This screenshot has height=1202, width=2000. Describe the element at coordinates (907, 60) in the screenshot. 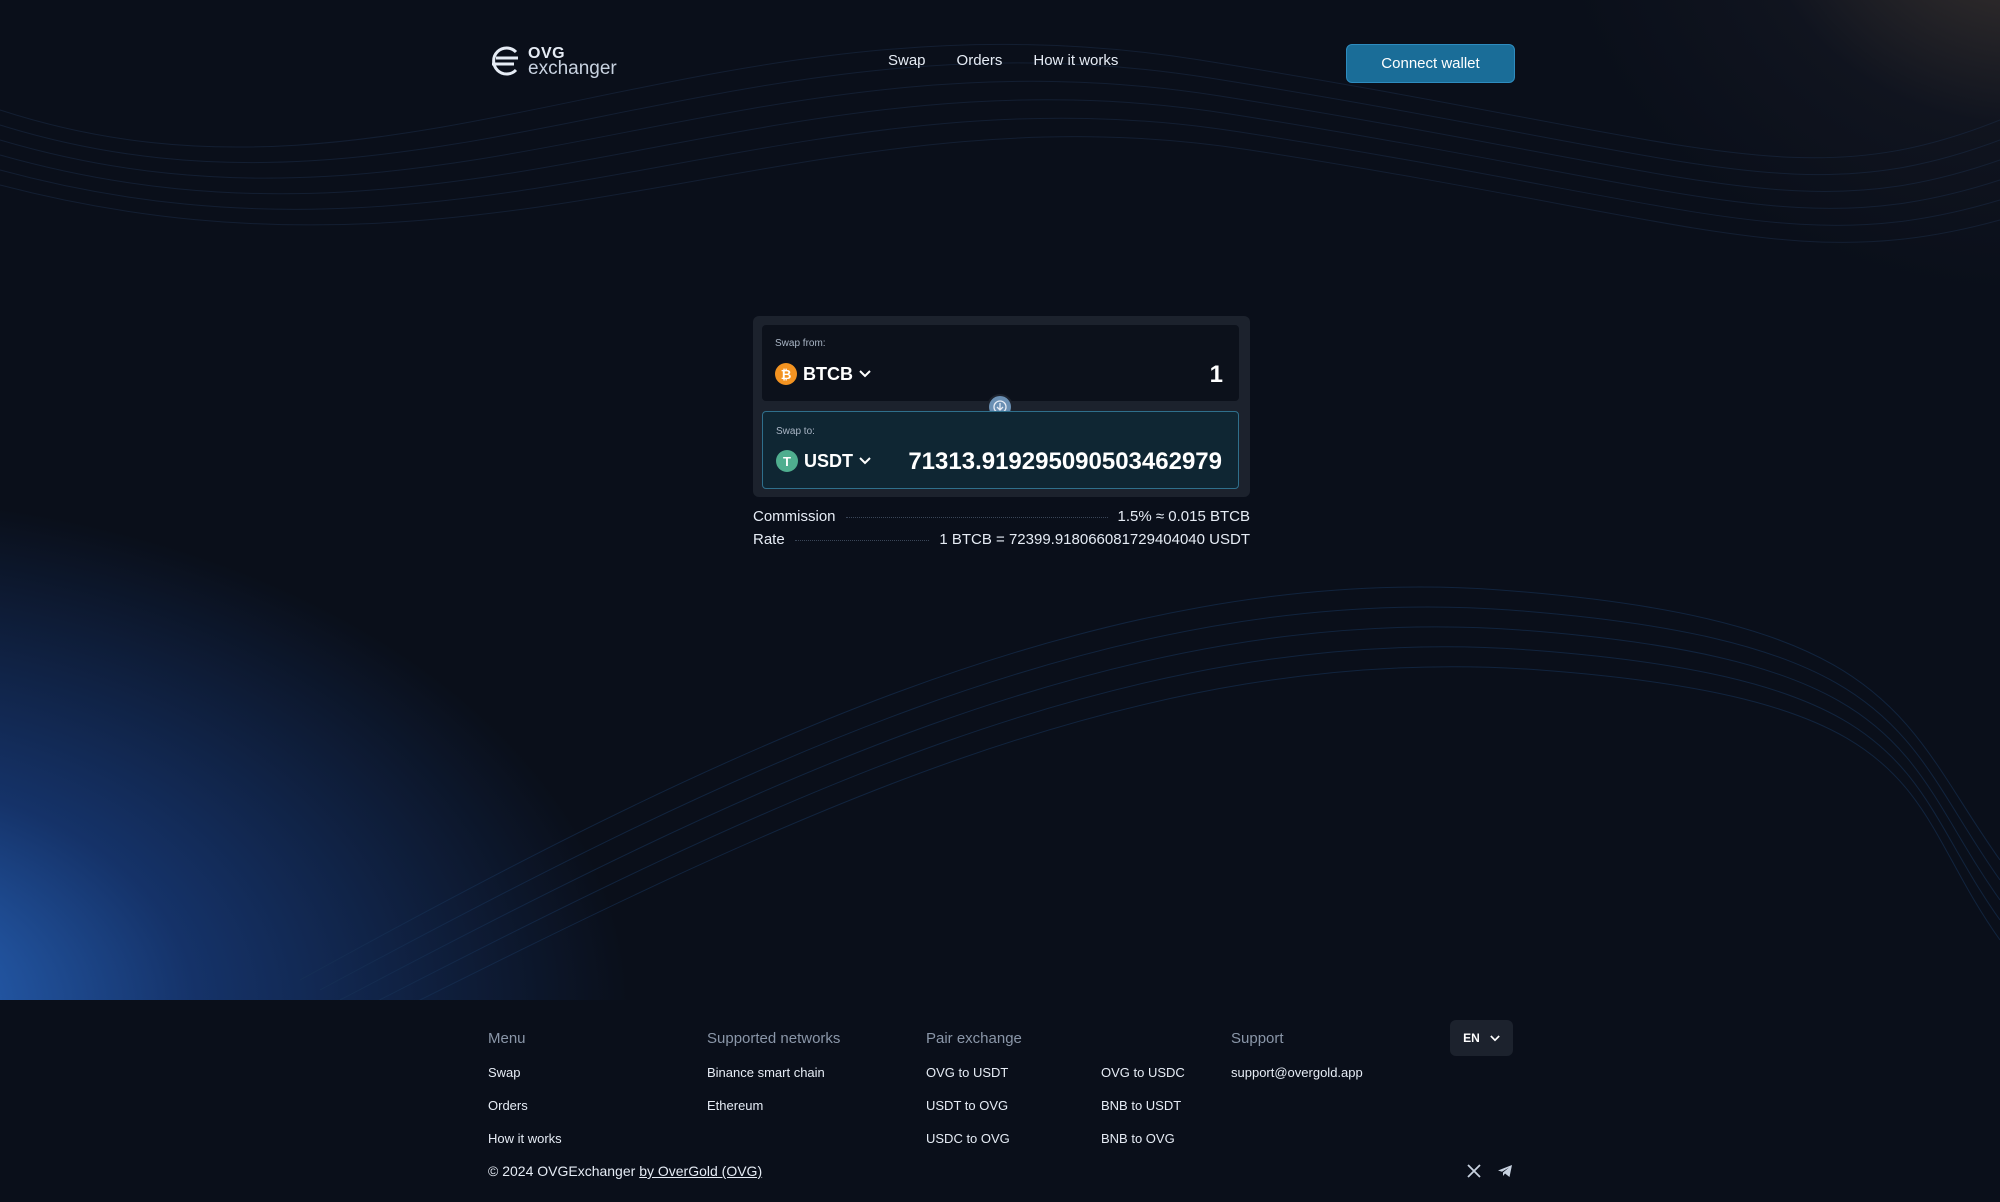

I see `nav-swap: Swap` at that location.